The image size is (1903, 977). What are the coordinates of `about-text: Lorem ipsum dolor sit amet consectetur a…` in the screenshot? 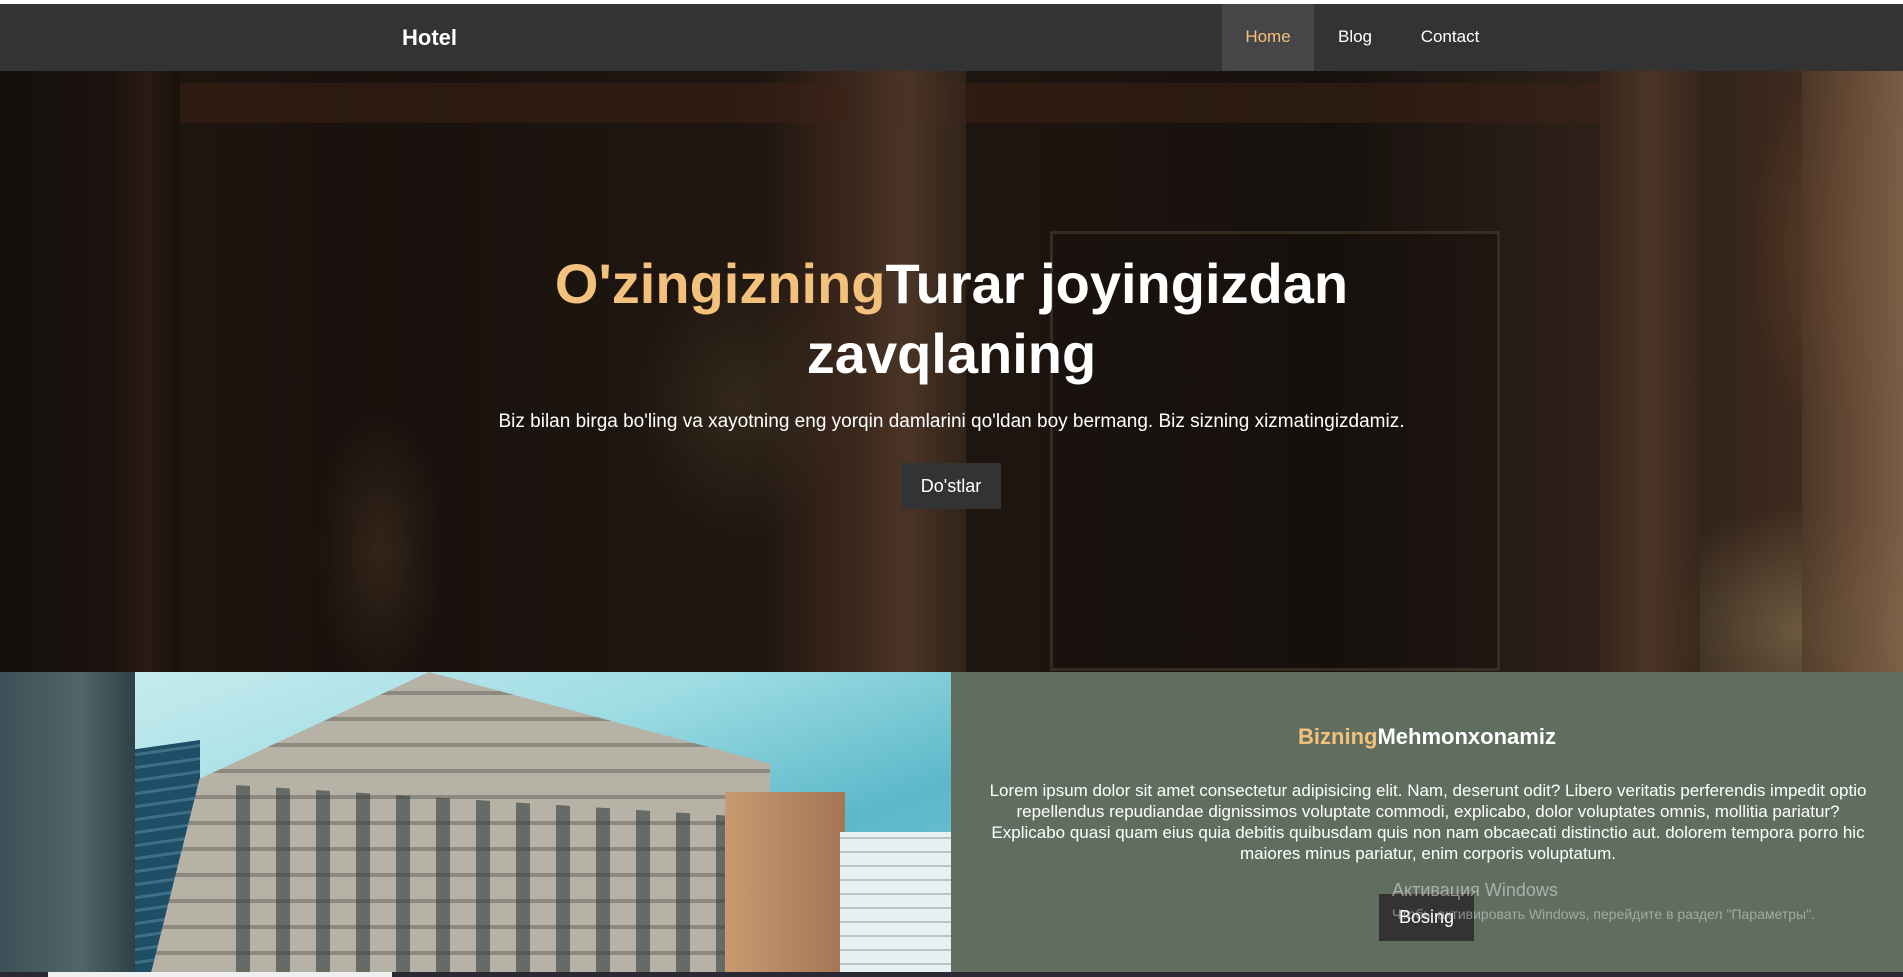 It's located at (1428, 822).